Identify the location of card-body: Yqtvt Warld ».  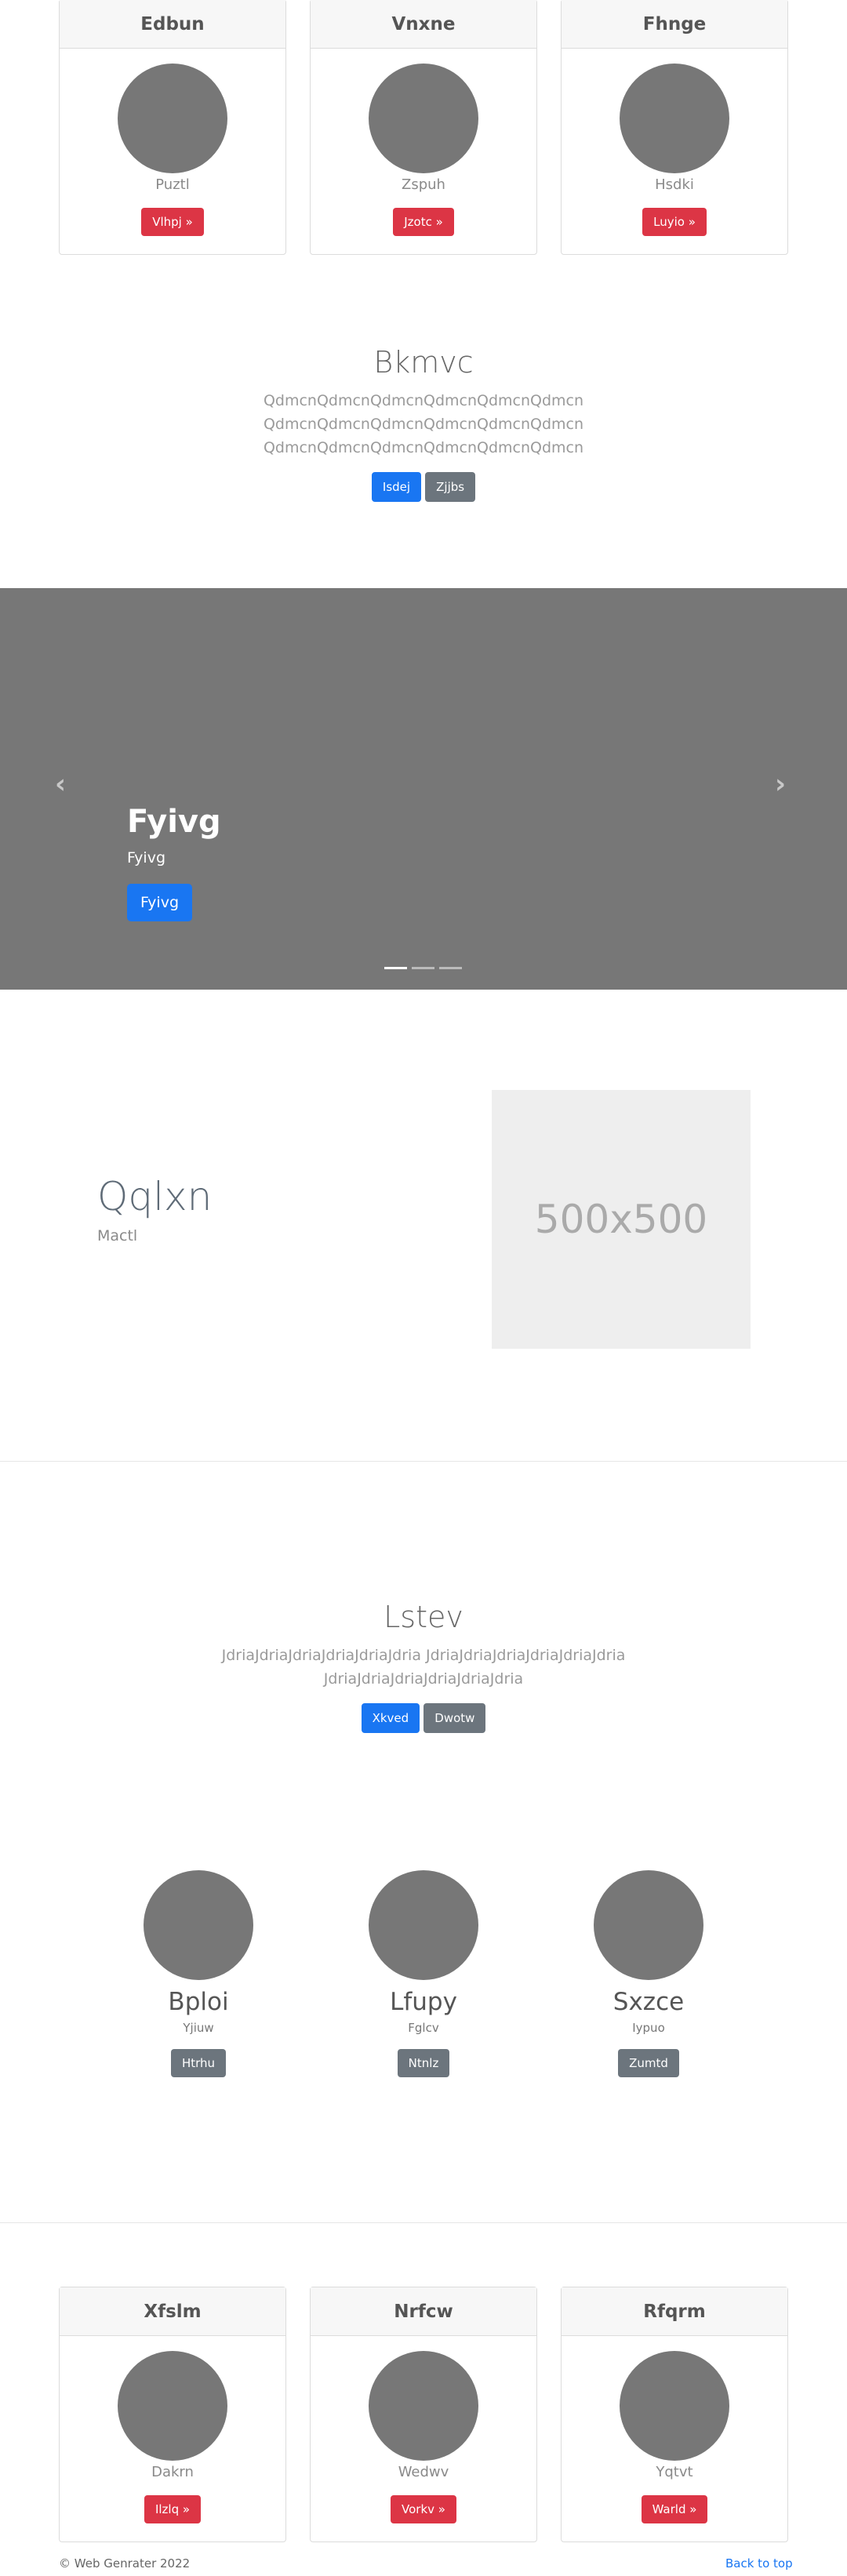
(674, 2438).